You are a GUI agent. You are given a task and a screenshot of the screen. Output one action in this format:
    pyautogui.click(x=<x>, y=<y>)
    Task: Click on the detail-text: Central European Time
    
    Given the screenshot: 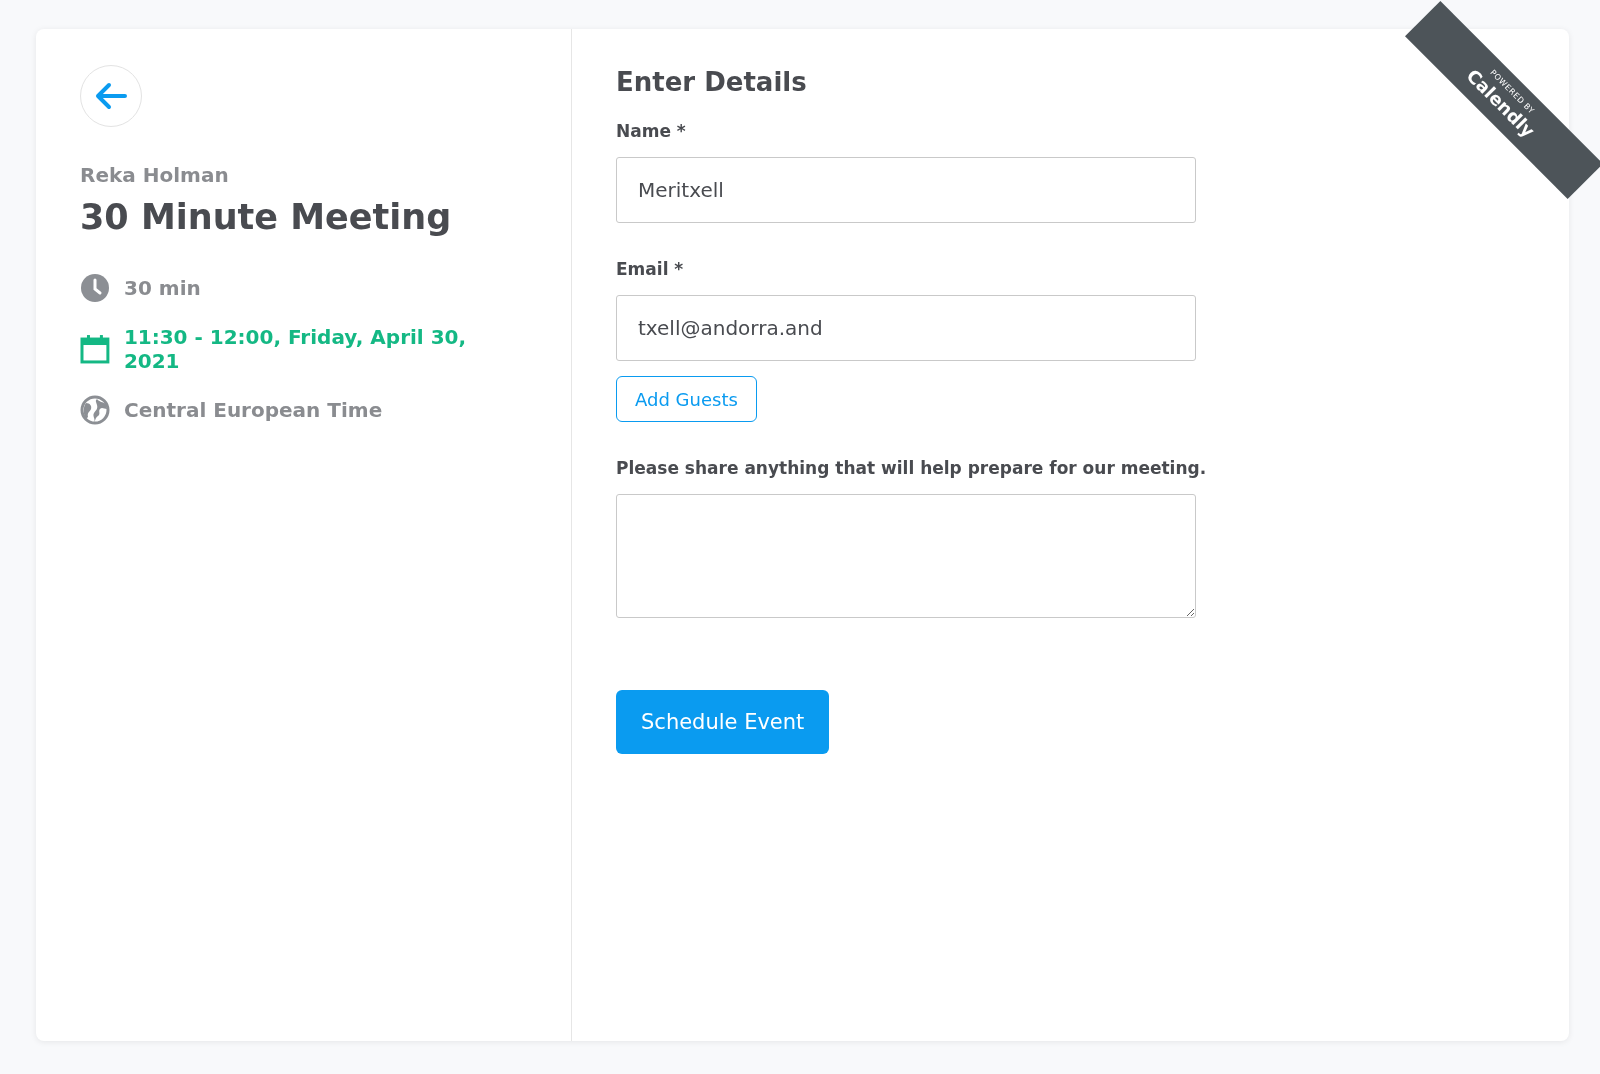 What is the action you would take?
    pyautogui.click(x=253, y=410)
    